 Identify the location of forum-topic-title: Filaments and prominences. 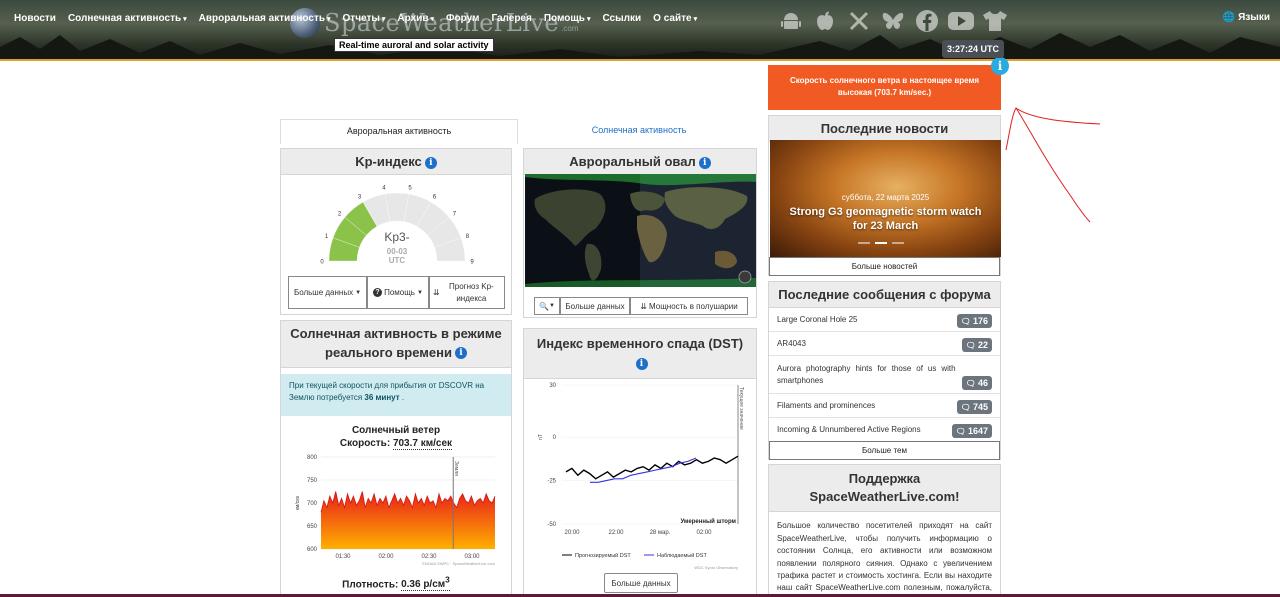
(864, 406).